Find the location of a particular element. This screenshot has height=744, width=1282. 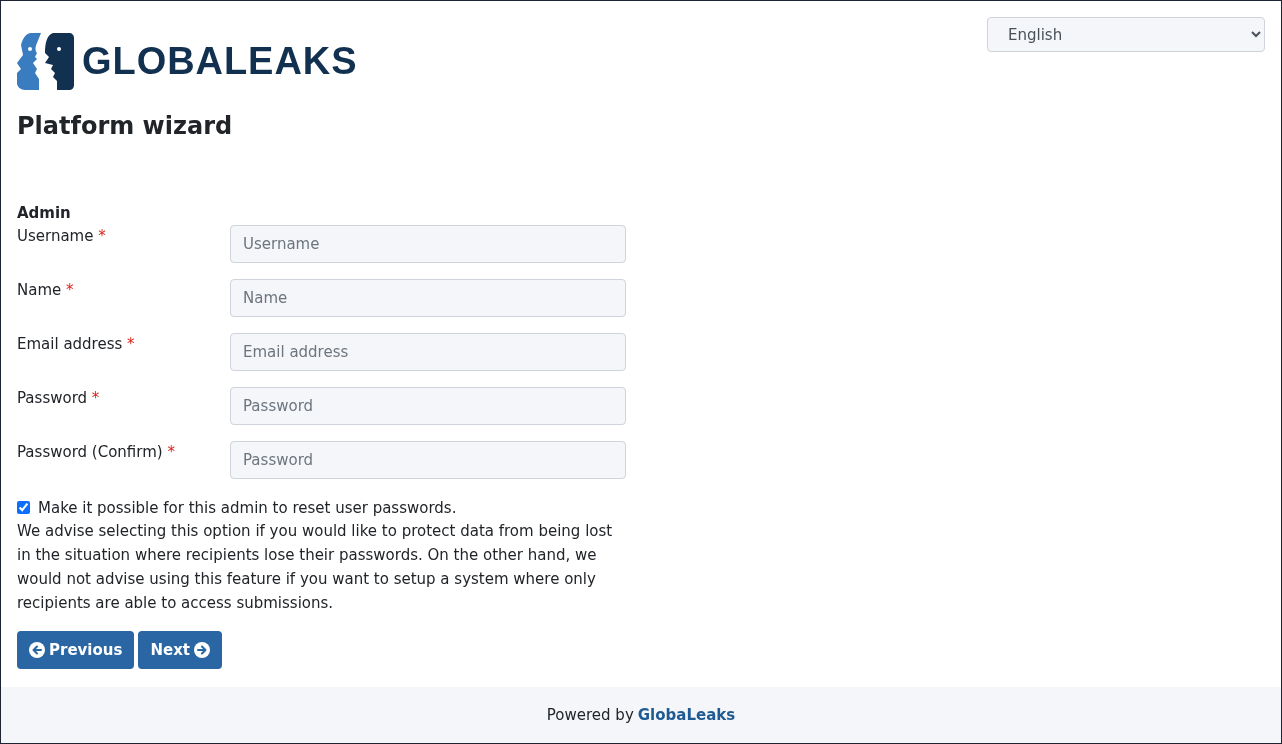

field-label: Password (Confirm) * is located at coordinates (96, 452).